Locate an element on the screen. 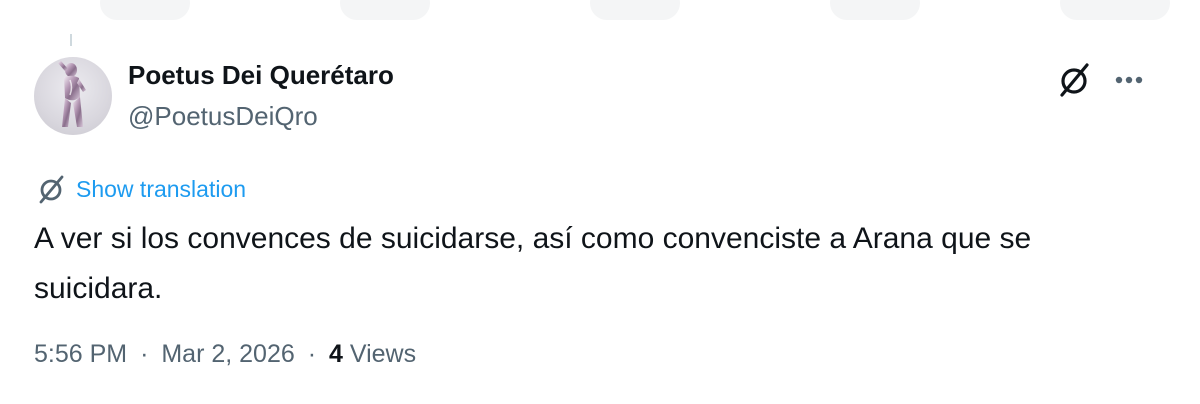 This screenshot has width=1200, height=404. author-handle: @PoetusDeiQro is located at coordinates (223, 116).